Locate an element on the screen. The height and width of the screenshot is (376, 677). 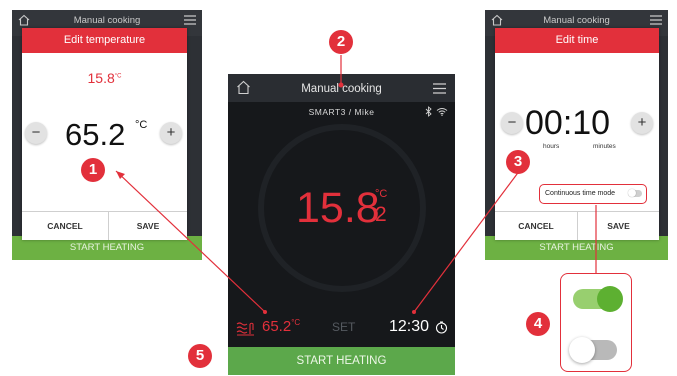
wifi-icon is located at coordinates (442, 112).